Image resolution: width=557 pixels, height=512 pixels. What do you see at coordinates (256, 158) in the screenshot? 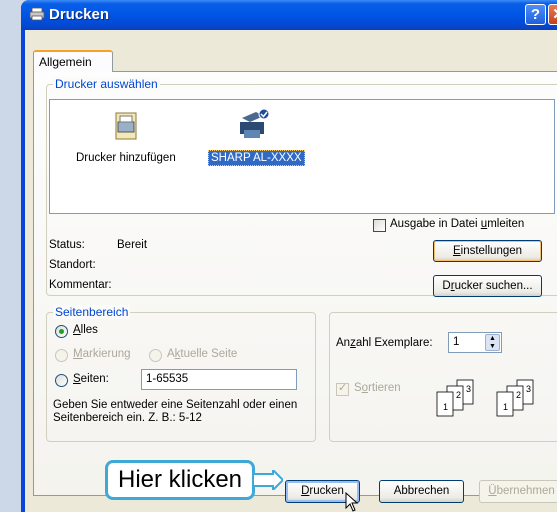
I see `printer-item-sharp-label: SHARP AL-XXXX` at bounding box center [256, 158].